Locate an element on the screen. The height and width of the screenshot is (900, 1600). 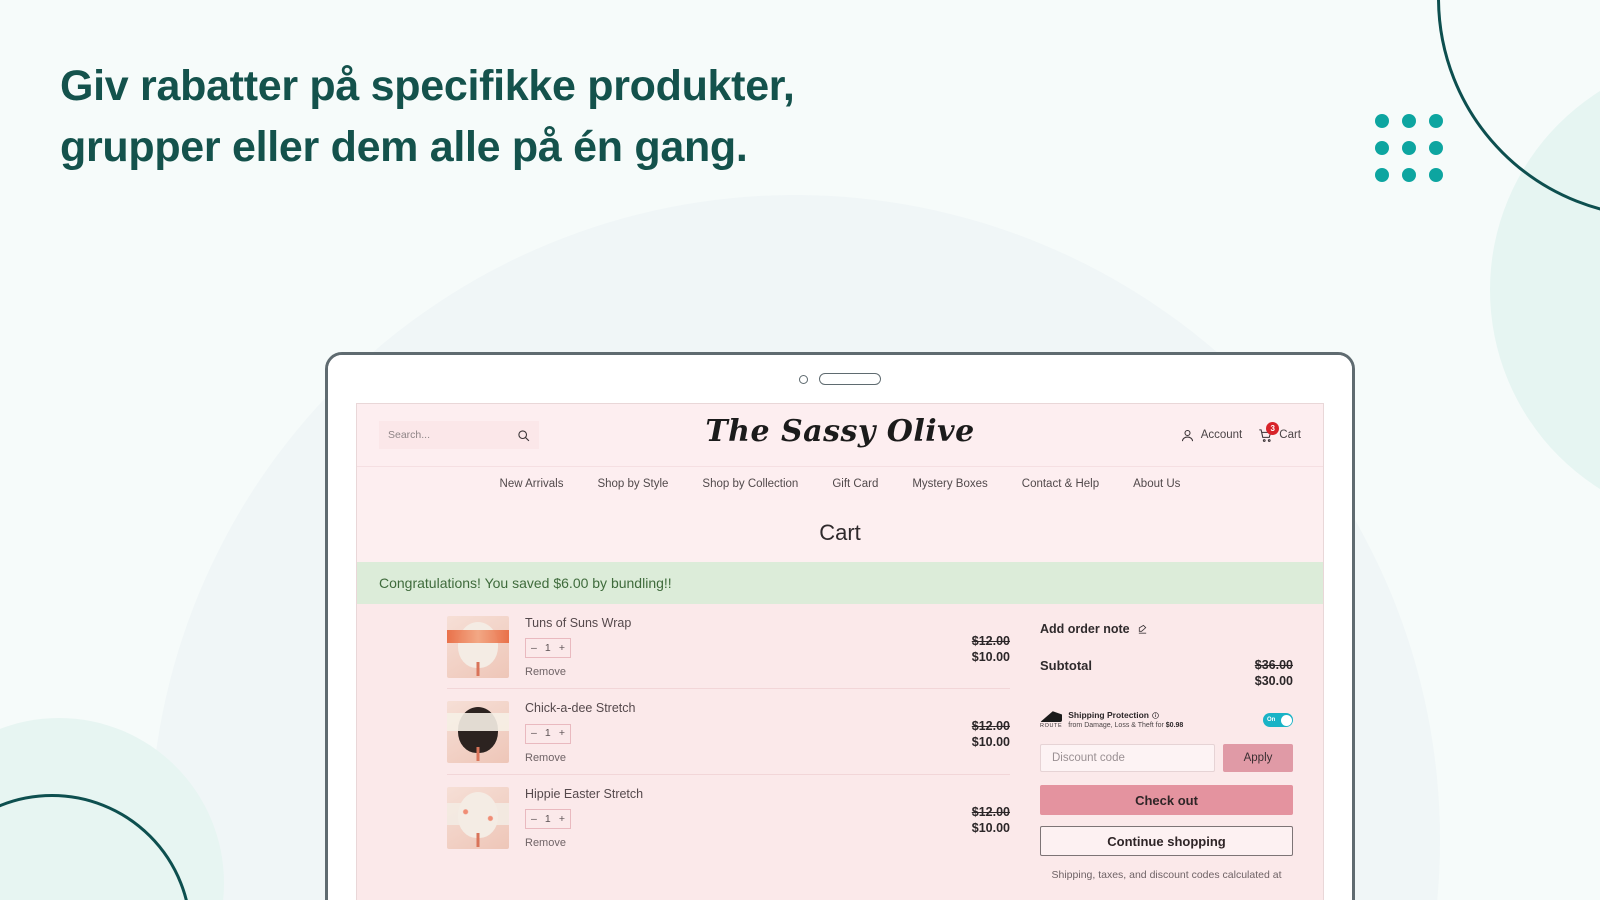
header-actions: Account 3 Cart is located at coordinates (1240, 432).